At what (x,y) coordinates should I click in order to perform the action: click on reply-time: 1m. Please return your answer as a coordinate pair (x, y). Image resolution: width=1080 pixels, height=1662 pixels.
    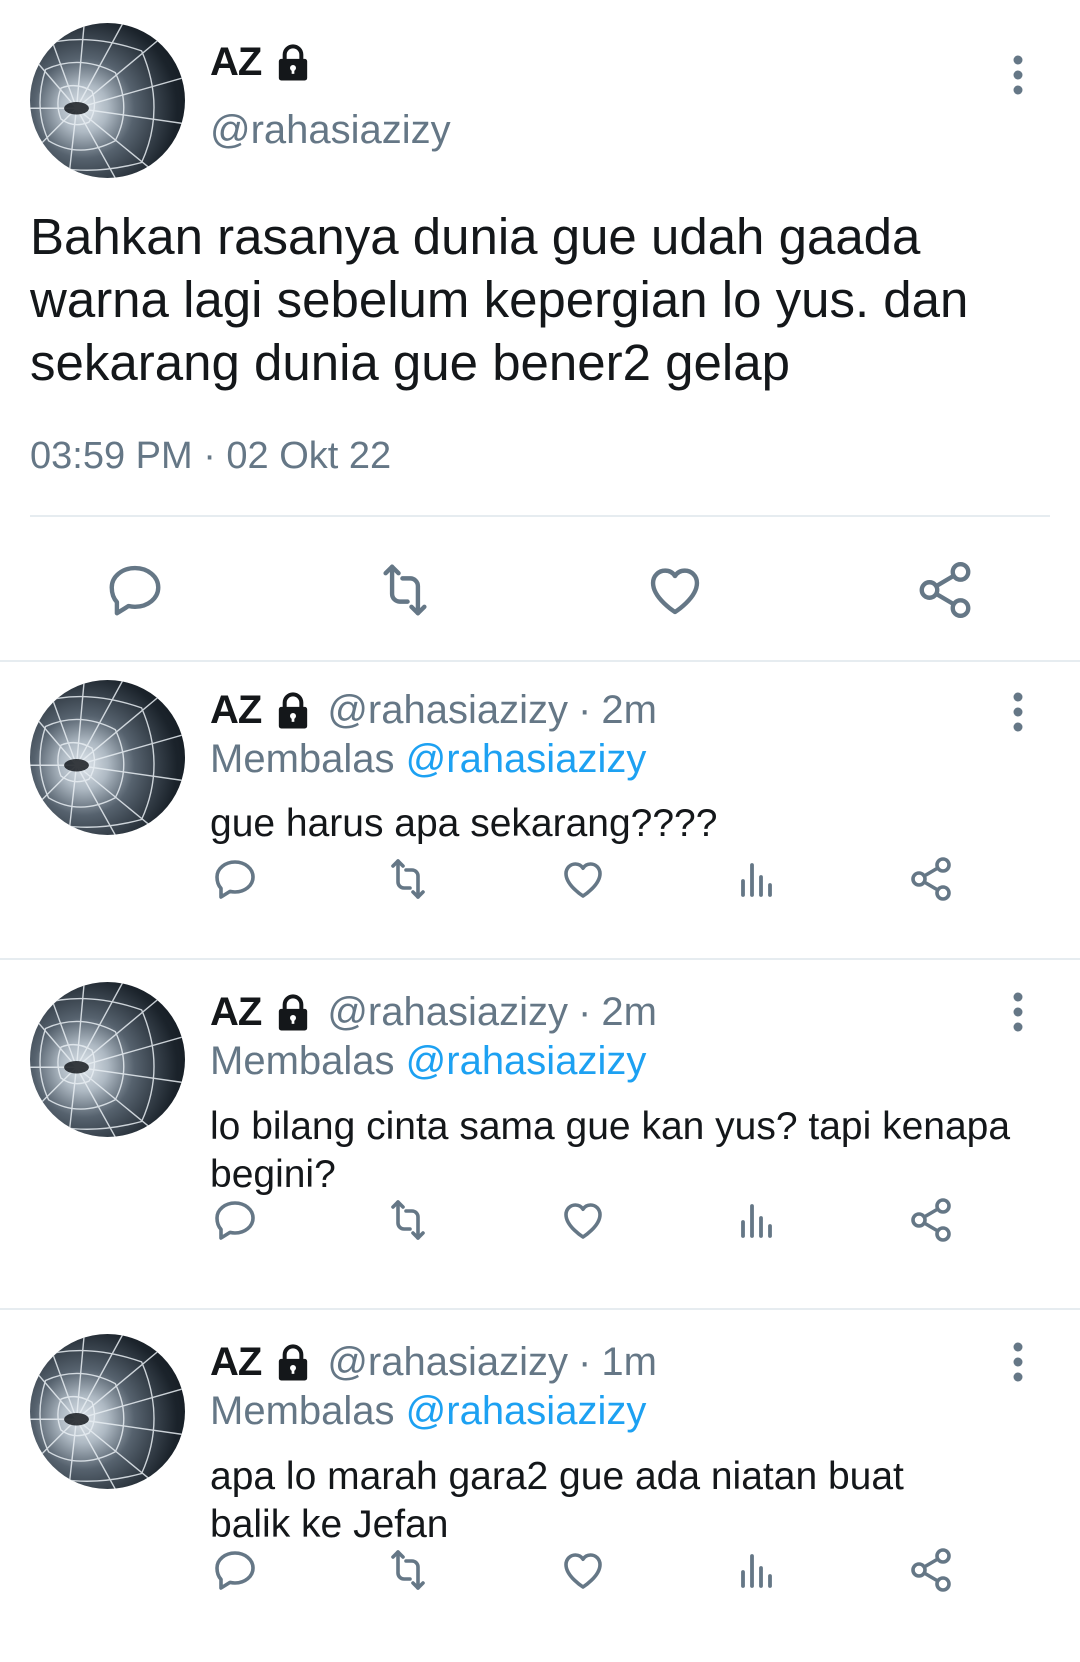
    Looking at the image, I should click on (629, 1362).